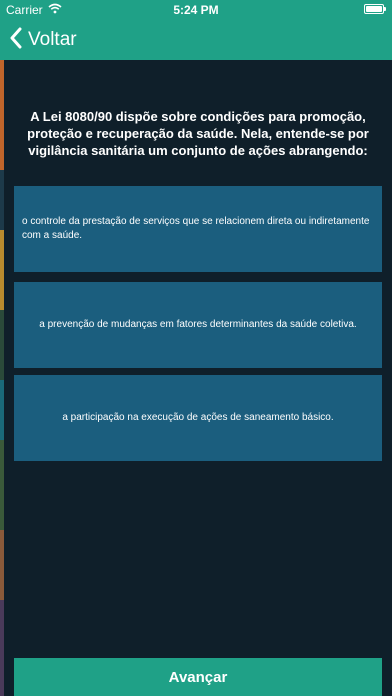  I want to click on side-color-strip, so click(2, 378).